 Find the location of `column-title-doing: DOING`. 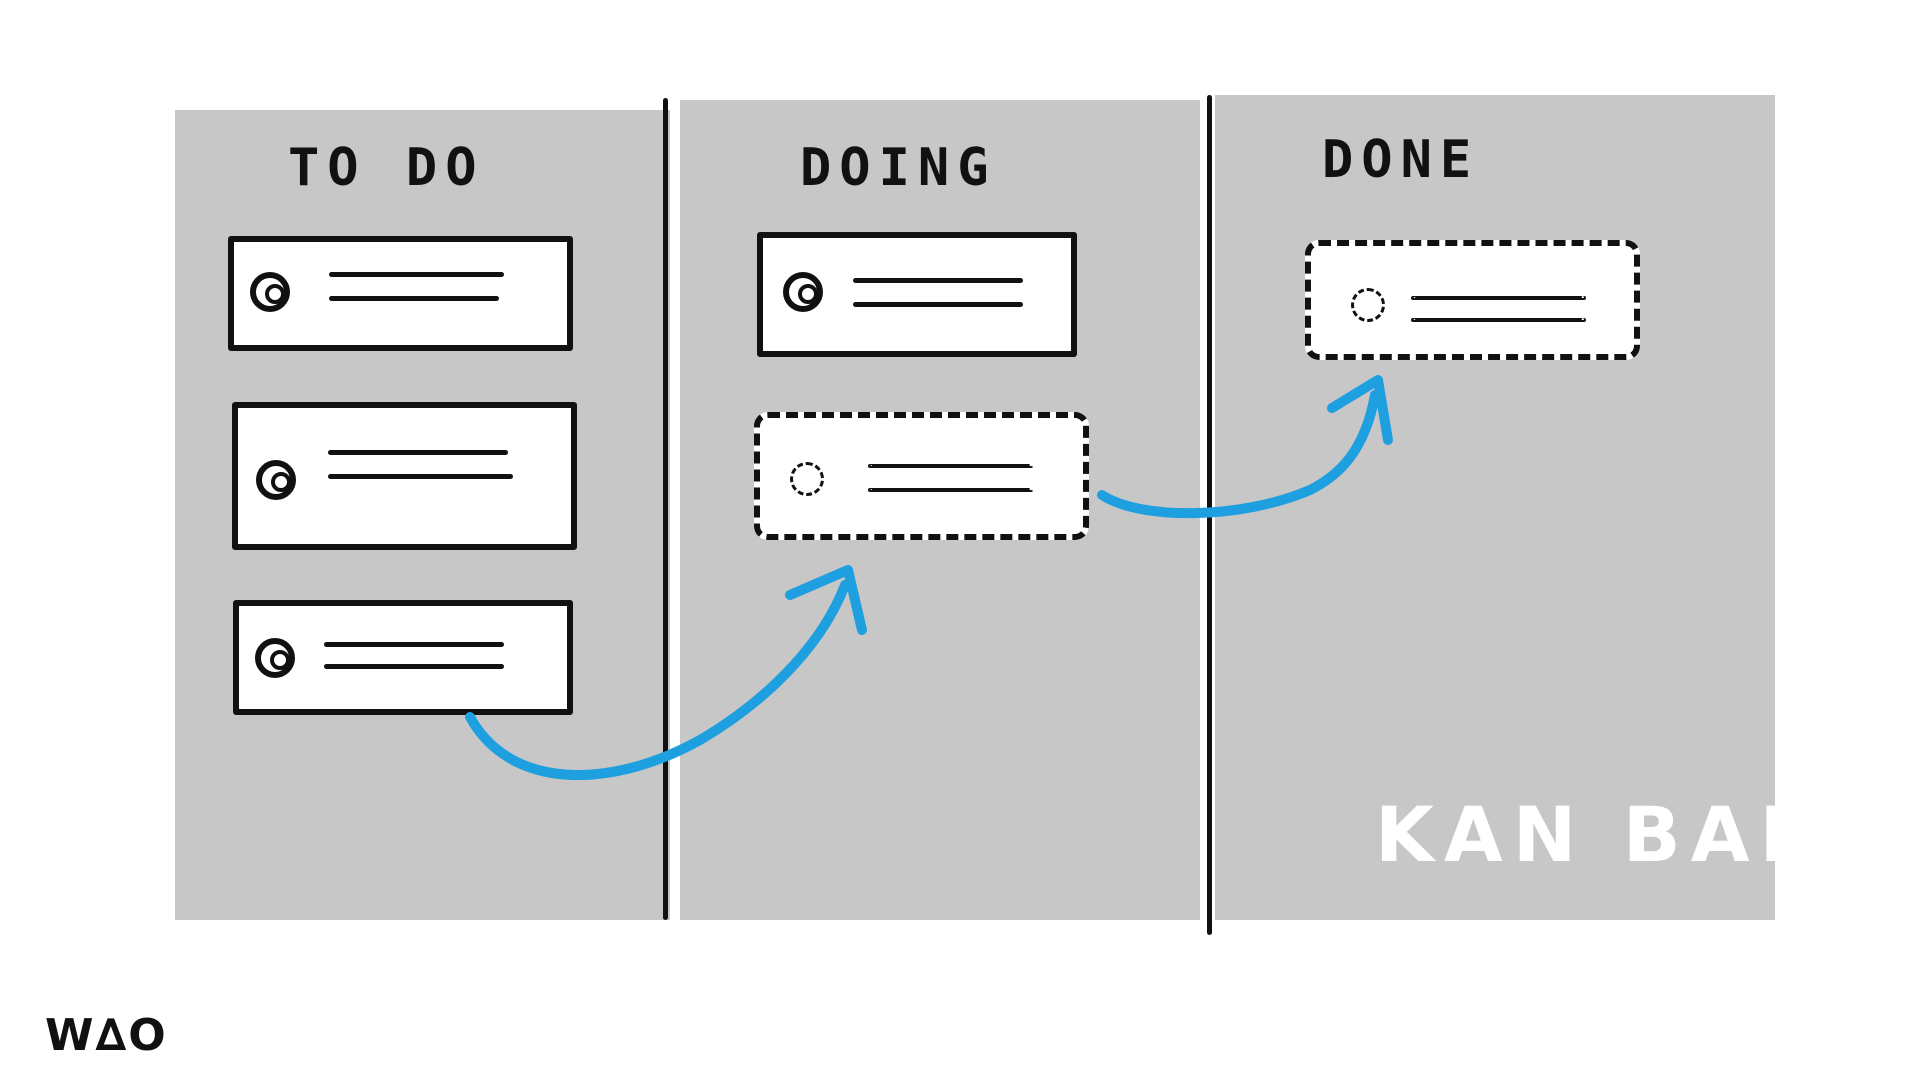

column-title-doing: DOING is located at coordinates (898, 168).